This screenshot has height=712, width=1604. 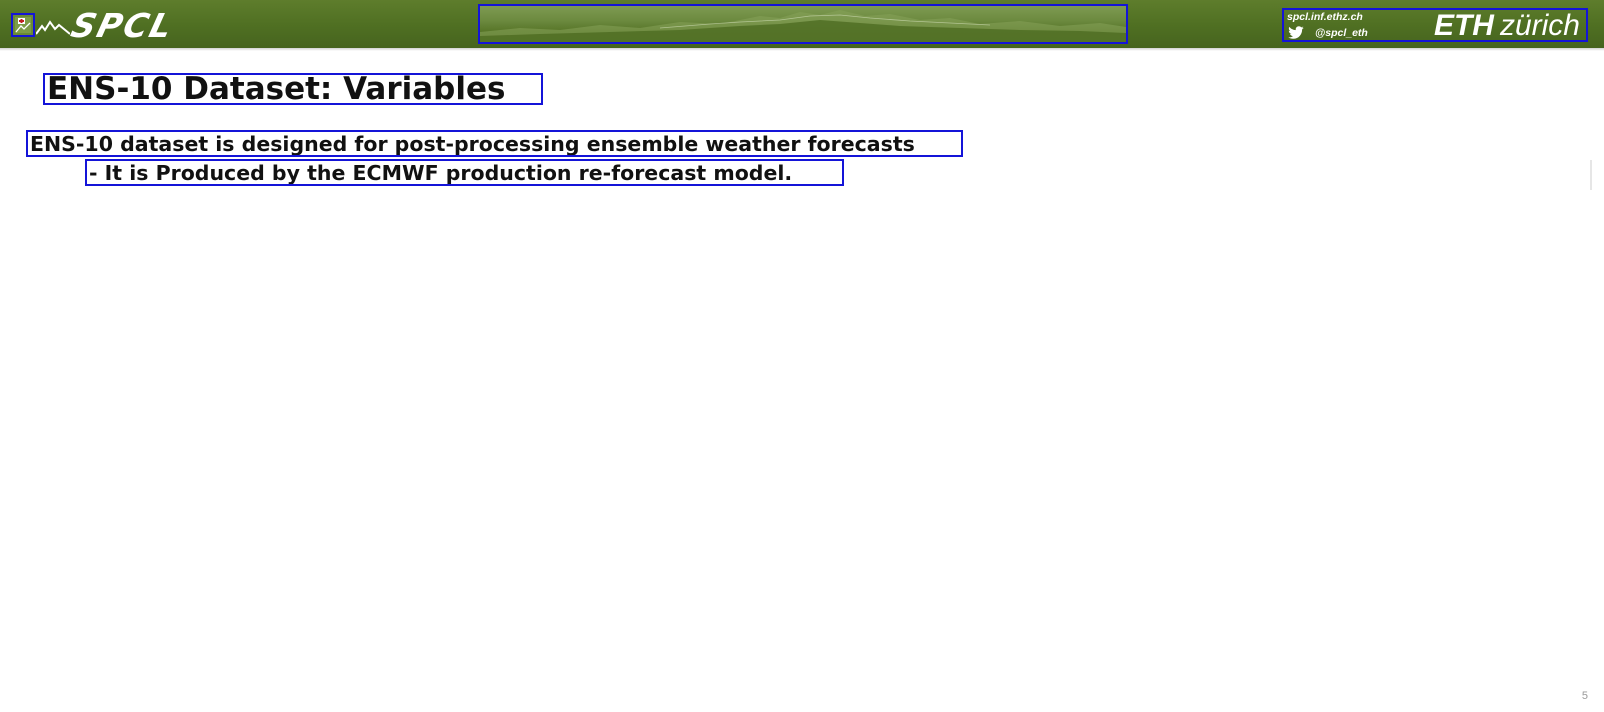 I want to click on mountain-banner, so click(x=803, y=24).